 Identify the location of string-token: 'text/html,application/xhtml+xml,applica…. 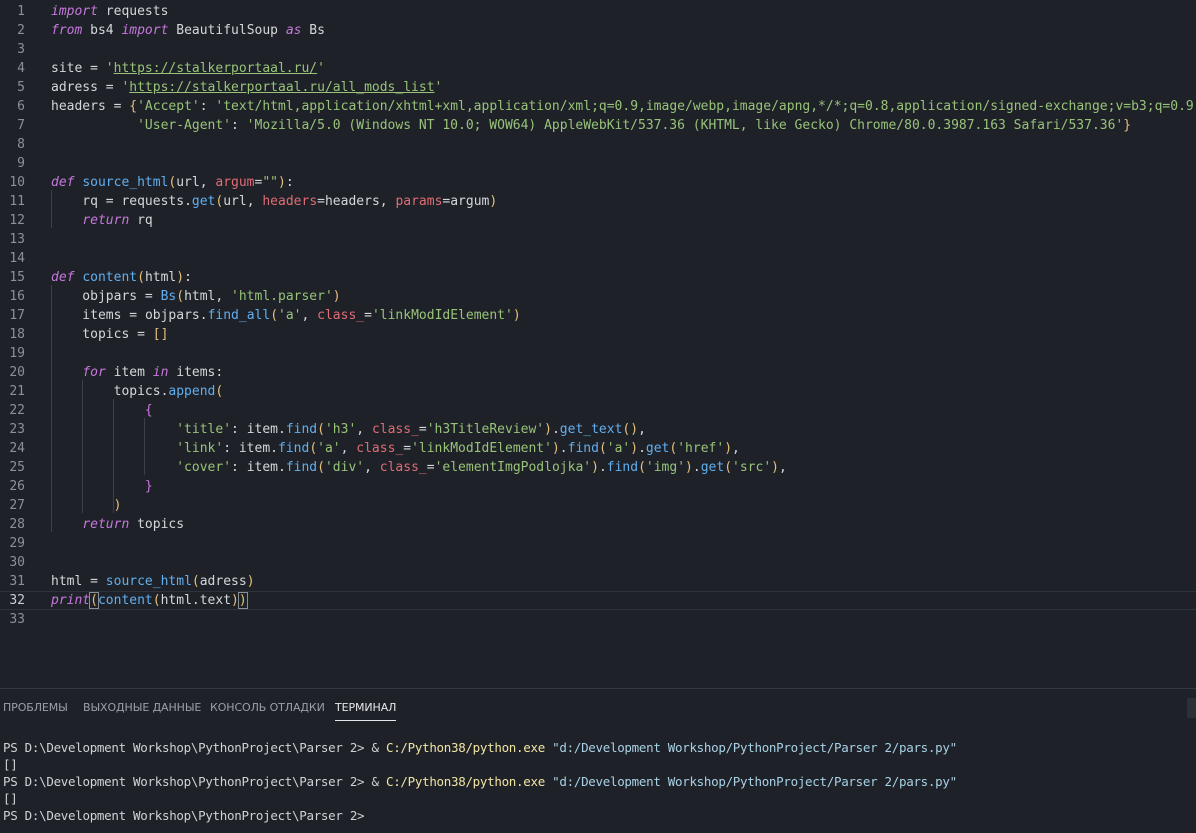
(705, 106).